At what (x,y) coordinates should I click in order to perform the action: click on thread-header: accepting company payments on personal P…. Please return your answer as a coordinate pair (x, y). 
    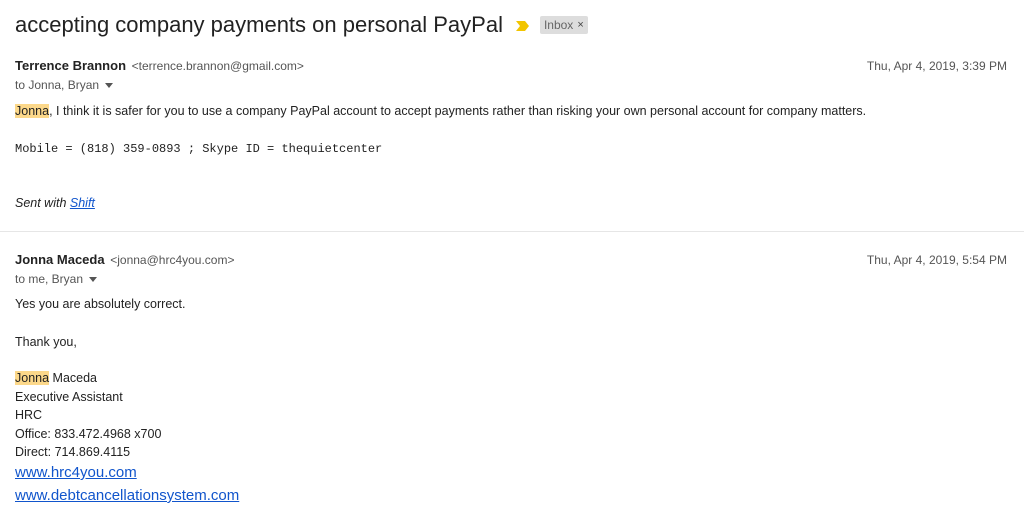
    Looking at the image, I should click on (301, 25).